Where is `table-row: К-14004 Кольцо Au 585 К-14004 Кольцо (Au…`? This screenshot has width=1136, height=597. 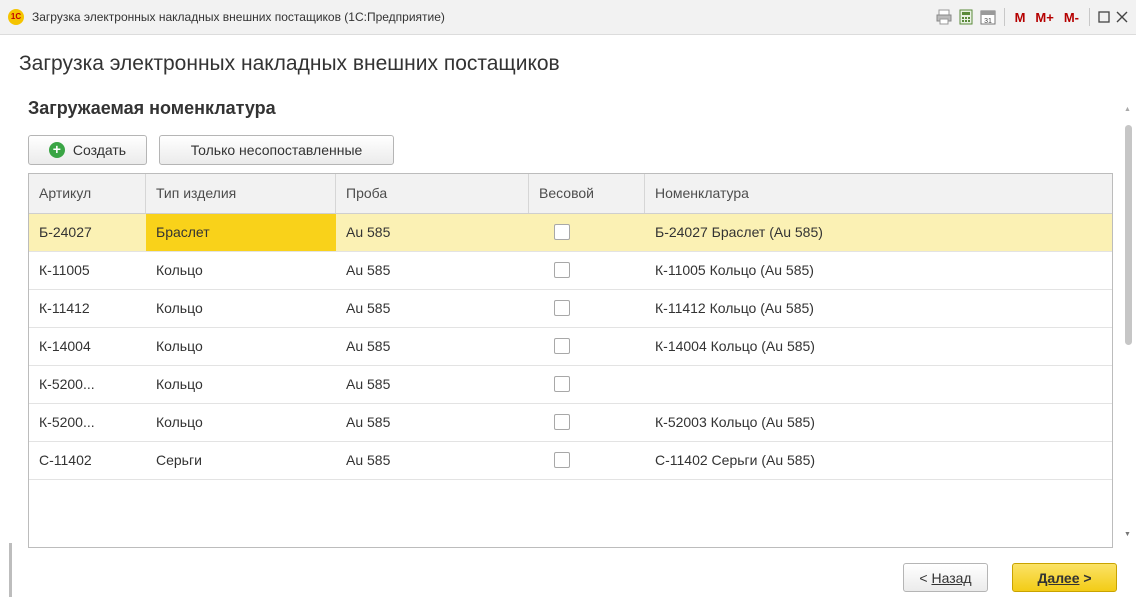 table-row: К-14004 Кольцо Au 585 К-14004 Кольцо (Au… is located at coordinates (570, 347).